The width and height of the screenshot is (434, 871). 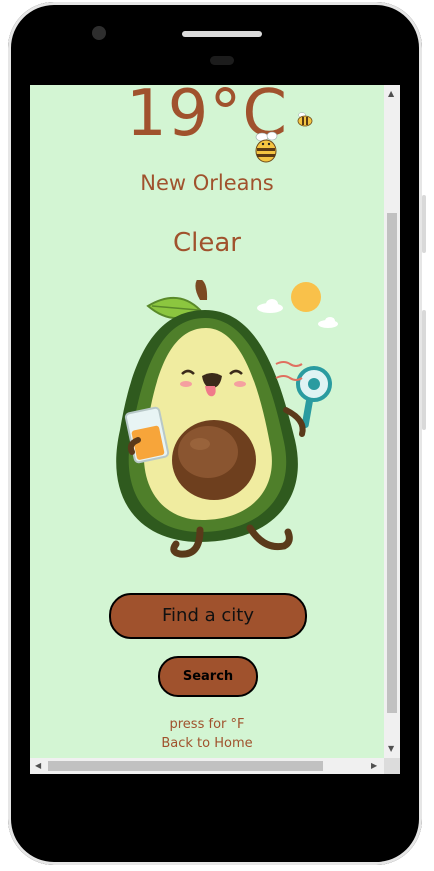 What do you see at coordinates (424, 224) in the screenshot?
I see `power-button` at bounding box center [424, 224].